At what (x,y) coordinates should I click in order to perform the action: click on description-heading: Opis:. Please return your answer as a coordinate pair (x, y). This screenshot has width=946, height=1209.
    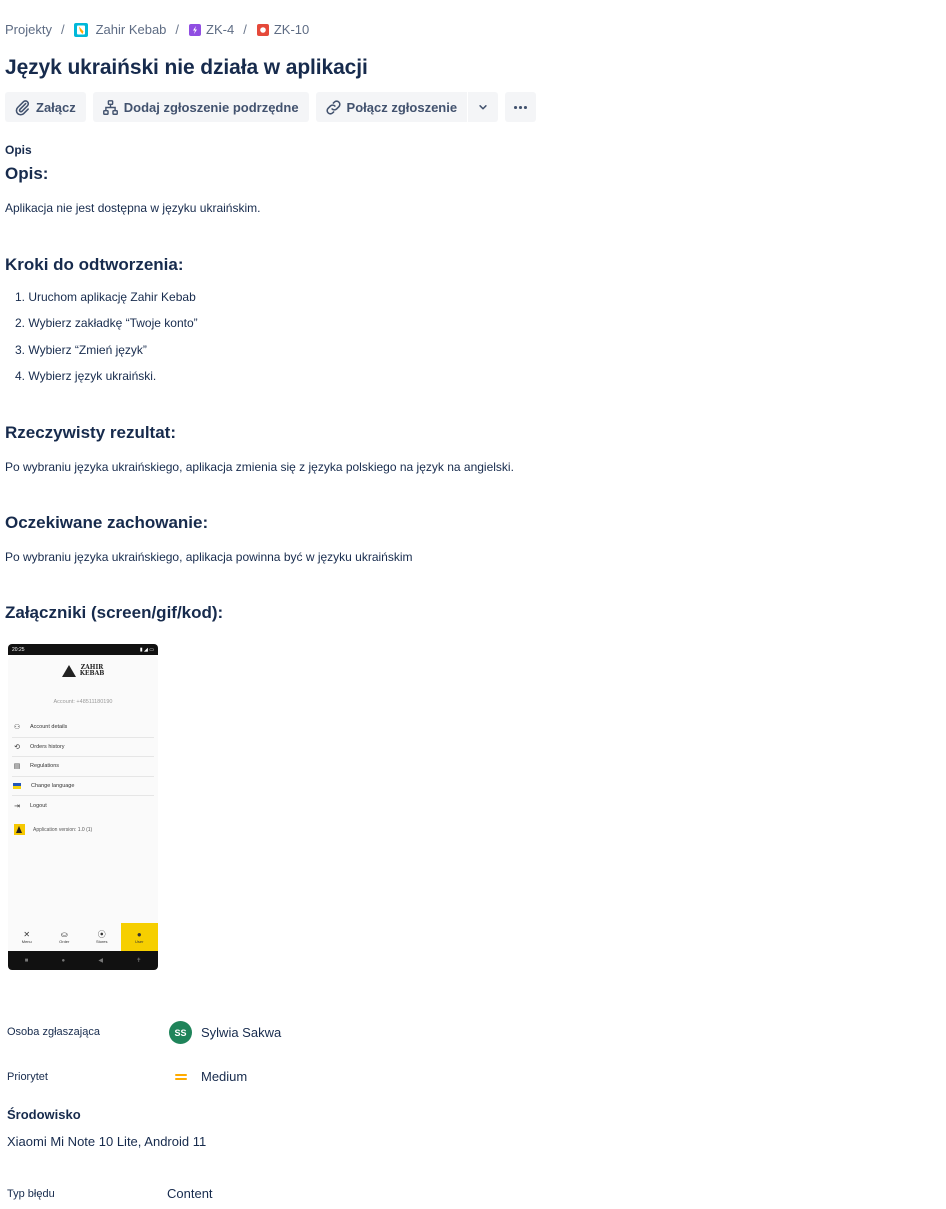
    Looking at the image, I should click on (27, 173).